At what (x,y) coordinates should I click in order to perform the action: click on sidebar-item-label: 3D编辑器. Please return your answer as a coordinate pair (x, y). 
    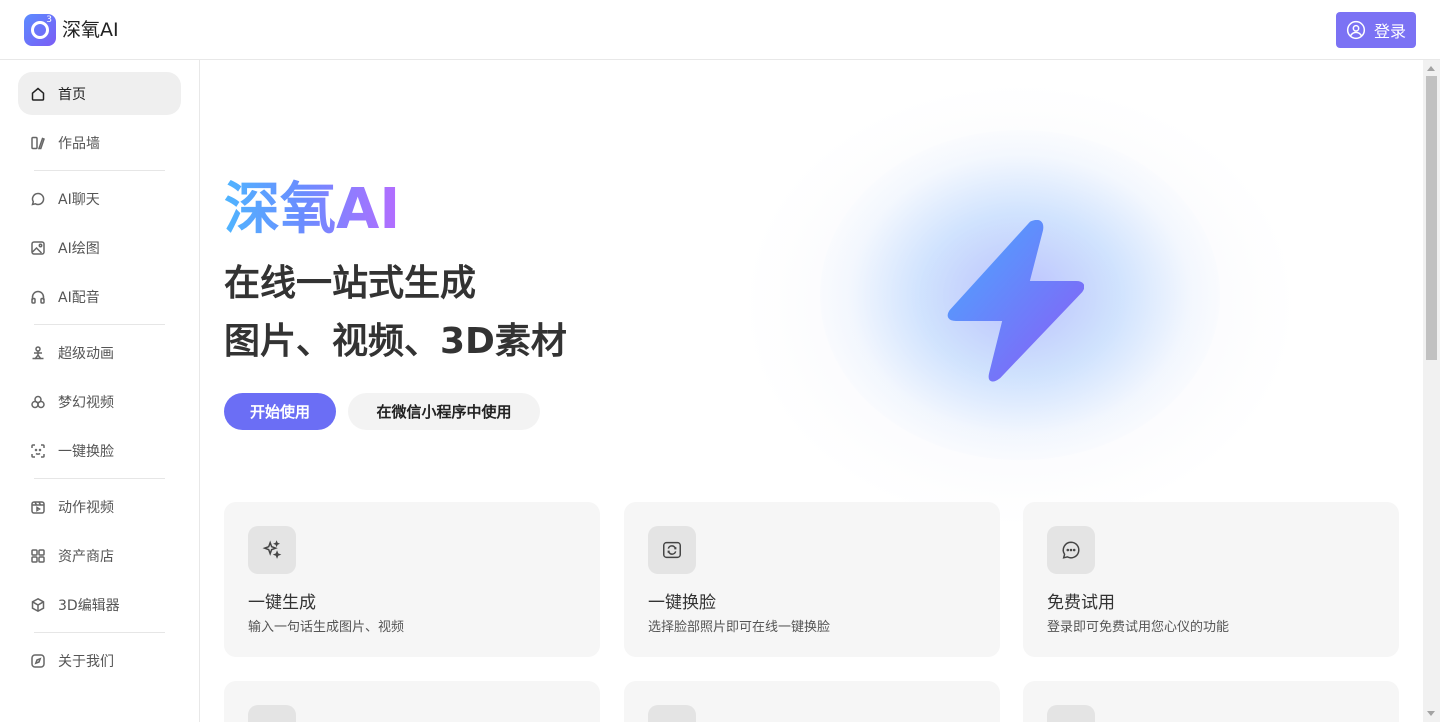
    Looking at the image, I should click on (89, 605).